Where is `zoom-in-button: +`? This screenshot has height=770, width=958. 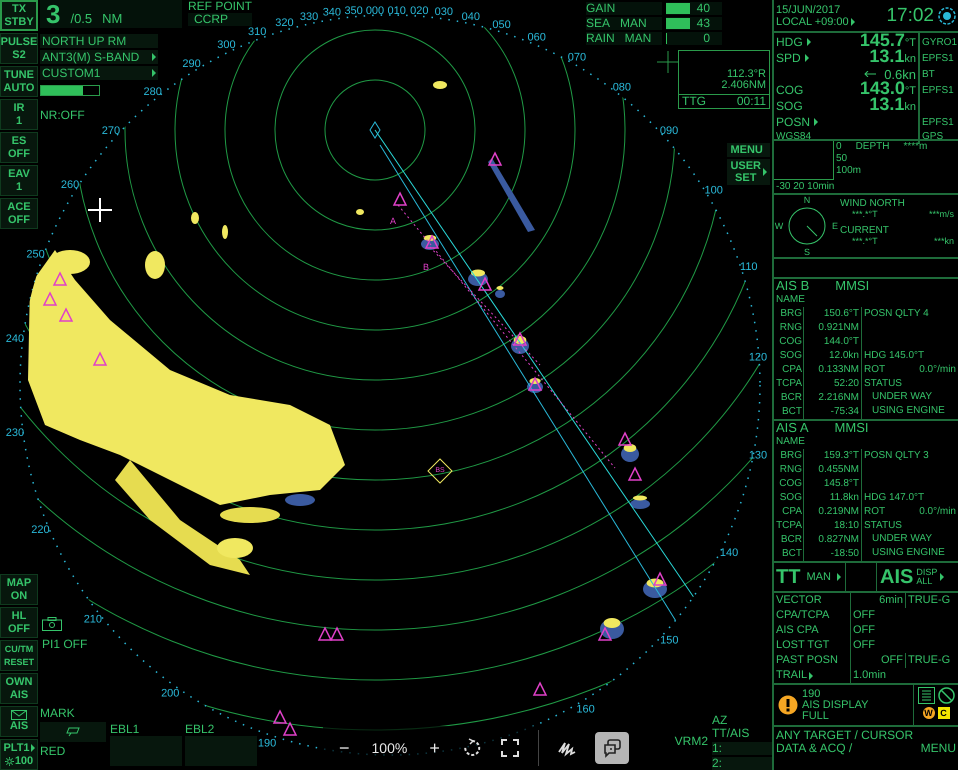 zoom-in-button: + is located at coordinates (434, 748).